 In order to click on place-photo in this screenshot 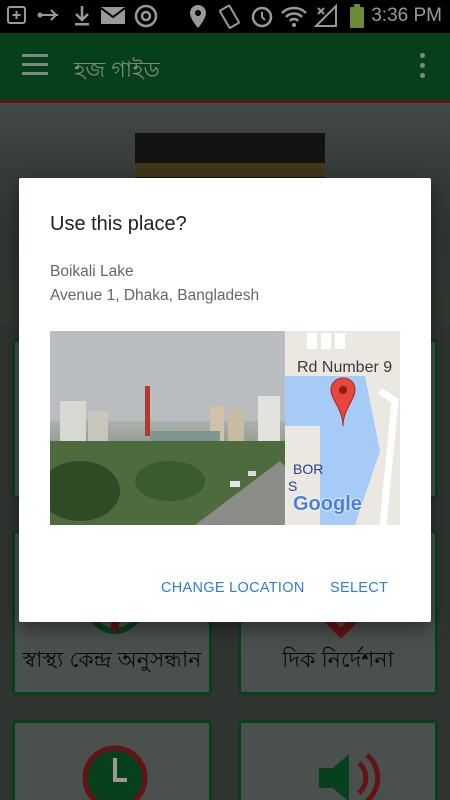, I will do `click(167, 428)`.